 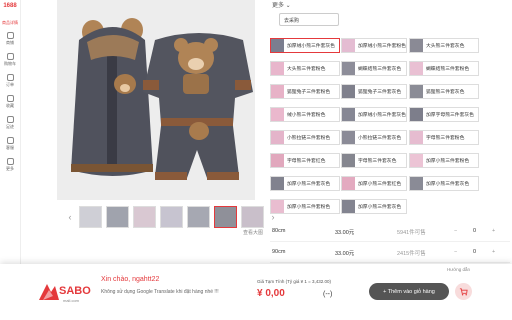 What do you see at coordinates (374, 91) in the screenshot?
I see `color-variant-chip: 狐狸兔子三件套灰色` at bounding box center [374, 91].